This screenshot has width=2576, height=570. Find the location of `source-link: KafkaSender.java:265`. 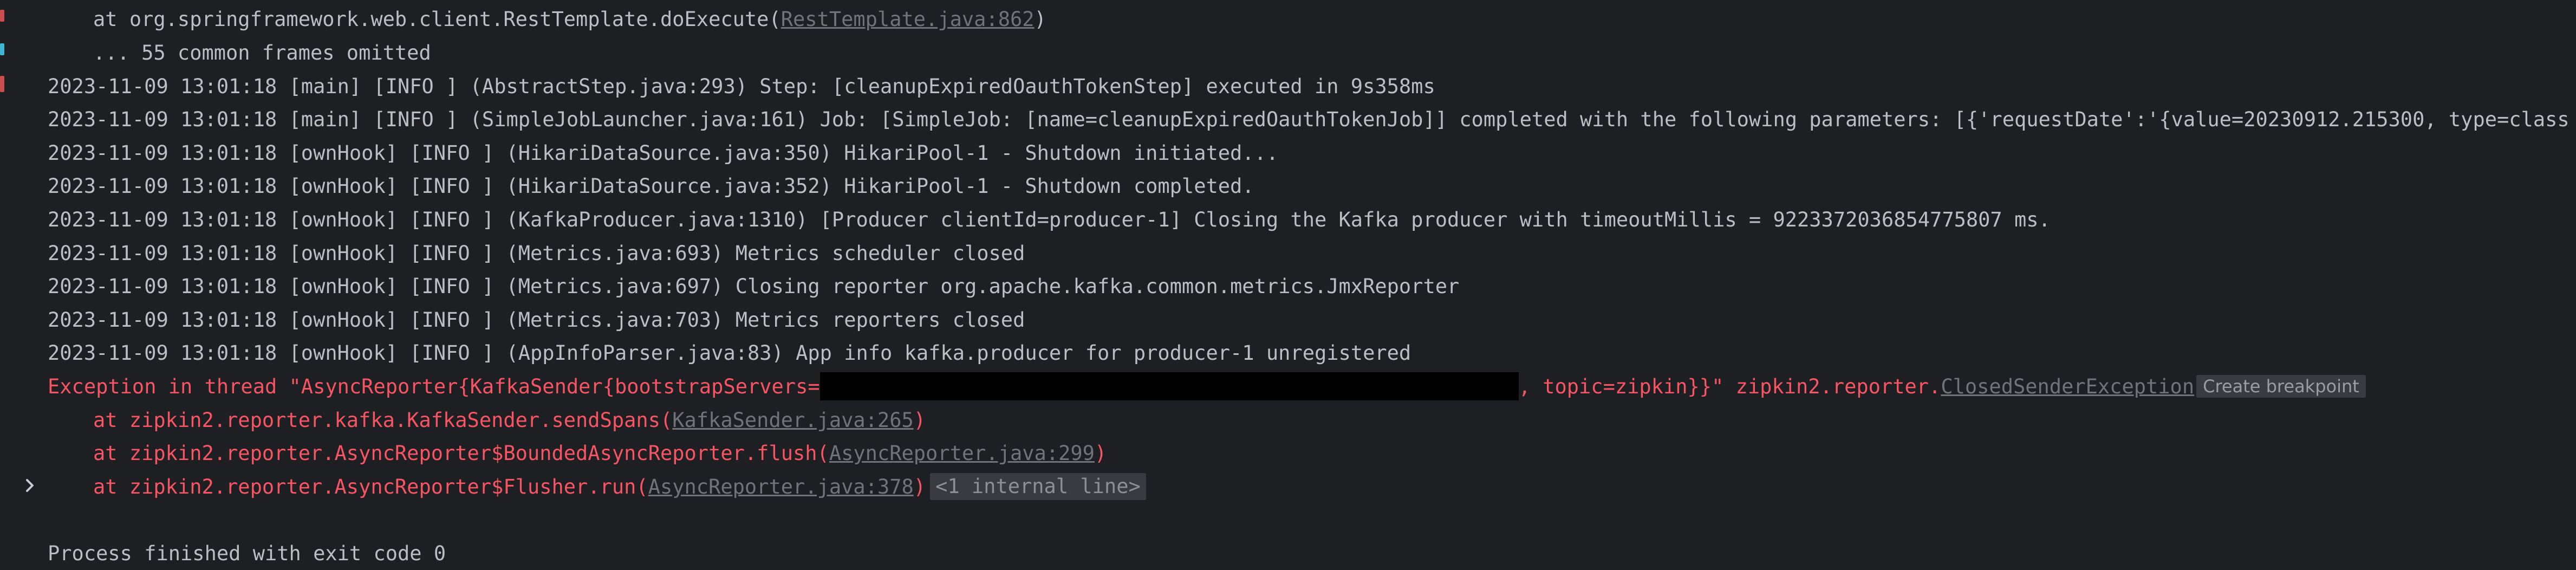

source-link: KafkaSender.java:265 is located at coordinates (793, 420).